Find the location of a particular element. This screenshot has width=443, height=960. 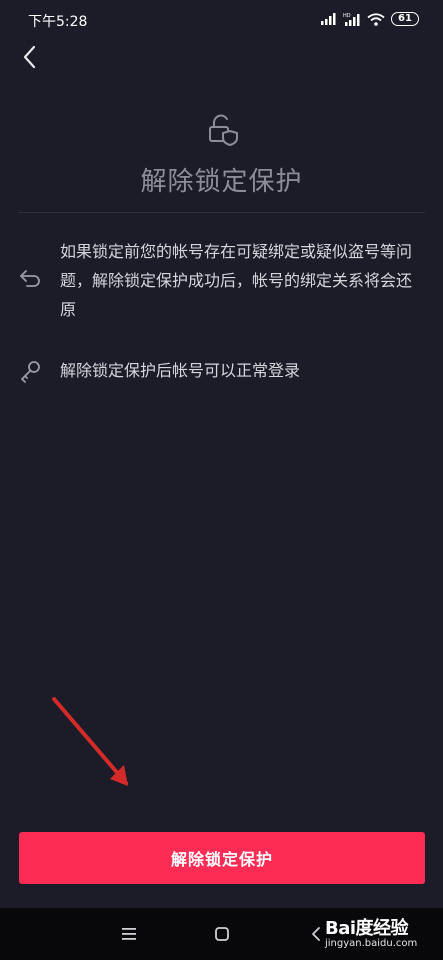

page-title: 解除锁定保护 is located at coordinates (221, 182).